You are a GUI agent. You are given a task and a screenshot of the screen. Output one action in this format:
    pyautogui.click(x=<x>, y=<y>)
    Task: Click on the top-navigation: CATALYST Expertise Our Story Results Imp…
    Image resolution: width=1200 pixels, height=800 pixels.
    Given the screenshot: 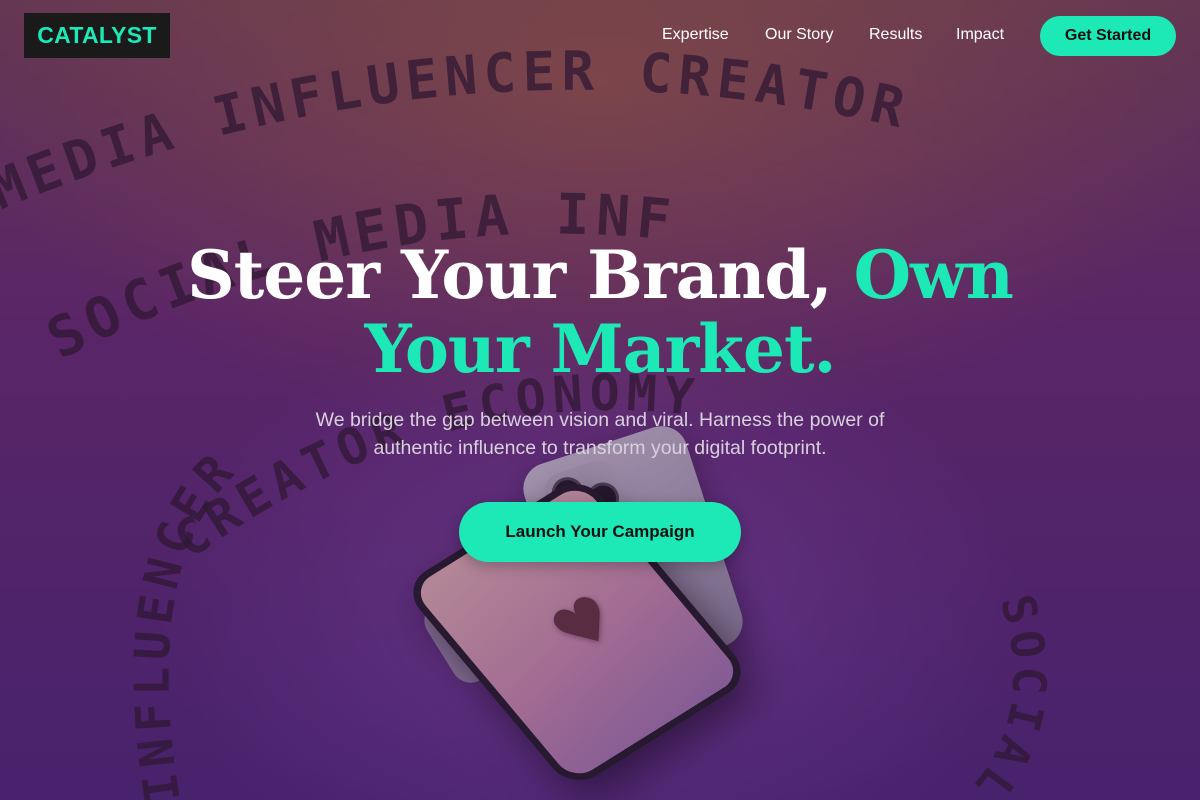 What is the action you would take?
    pyautogui.click(x=600, y=36)
    